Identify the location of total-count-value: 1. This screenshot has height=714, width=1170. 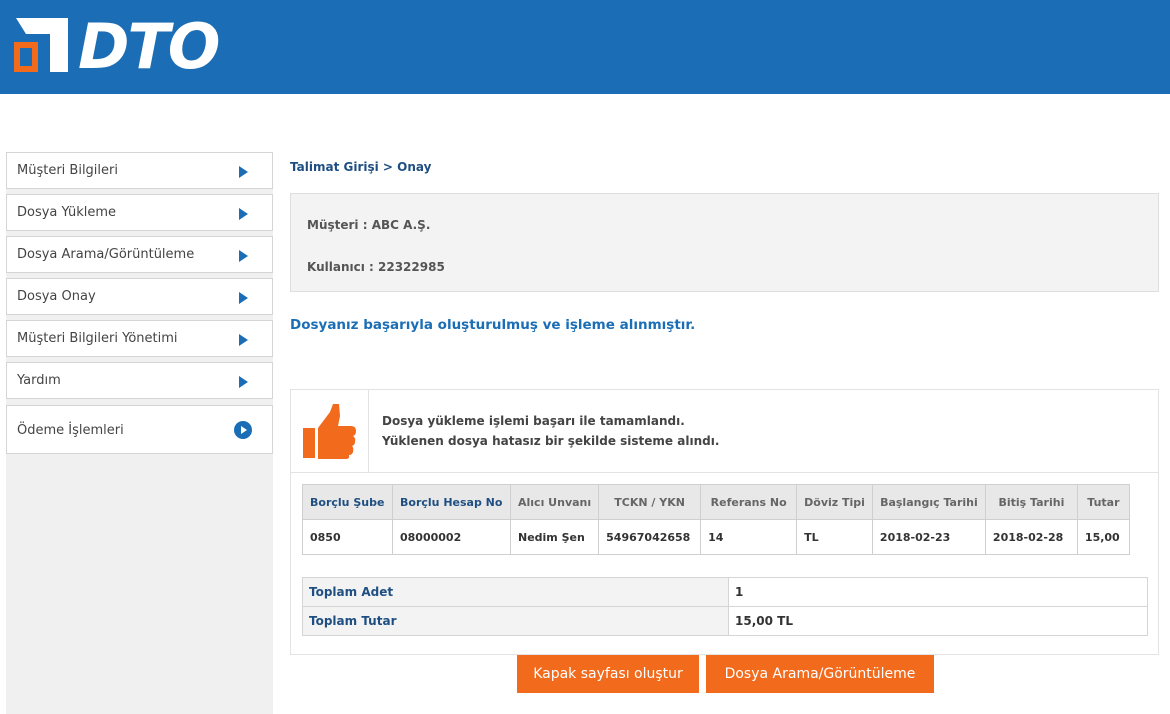
(938, 592).